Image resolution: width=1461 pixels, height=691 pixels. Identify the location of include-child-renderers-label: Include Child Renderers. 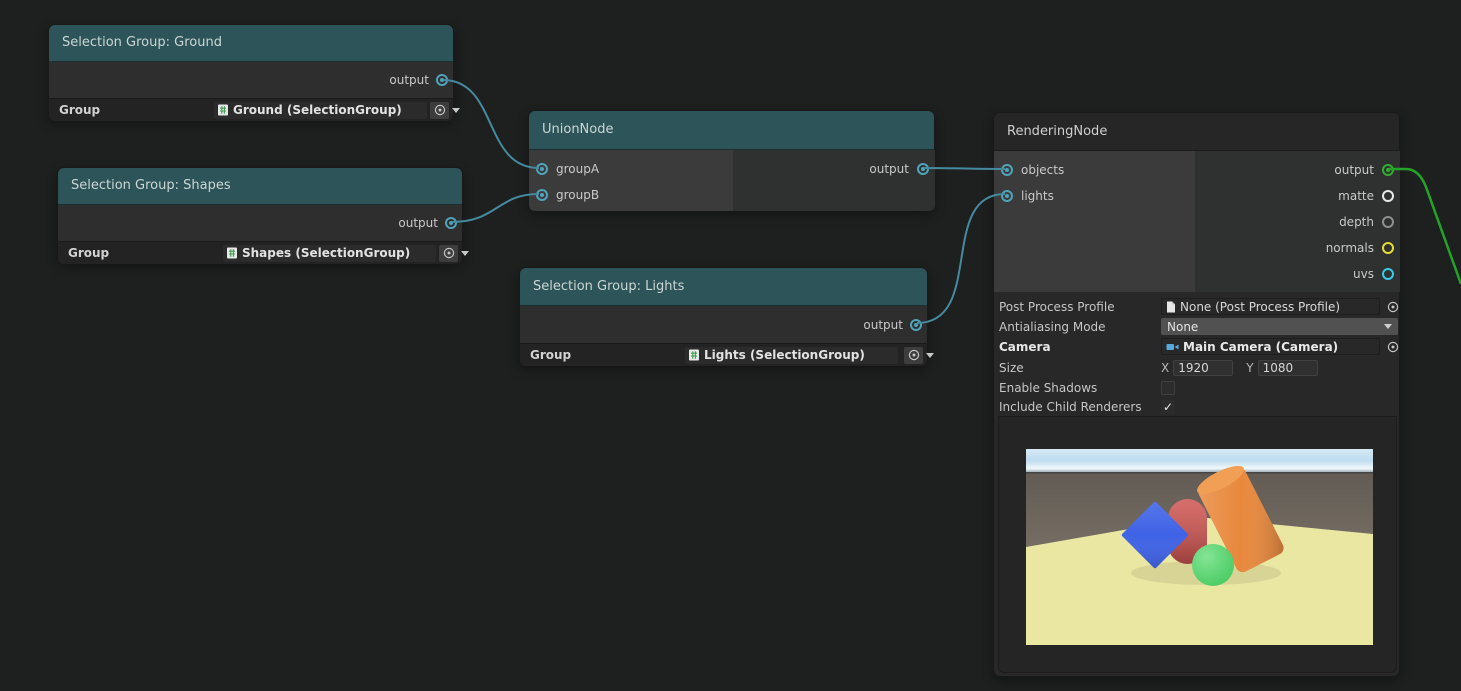
(1070, 406).